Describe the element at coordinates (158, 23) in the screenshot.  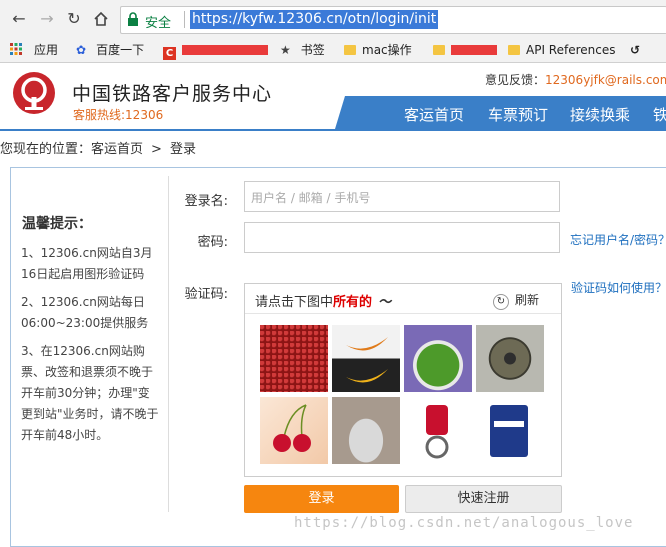
I see `secure-label: 安全` at that location.